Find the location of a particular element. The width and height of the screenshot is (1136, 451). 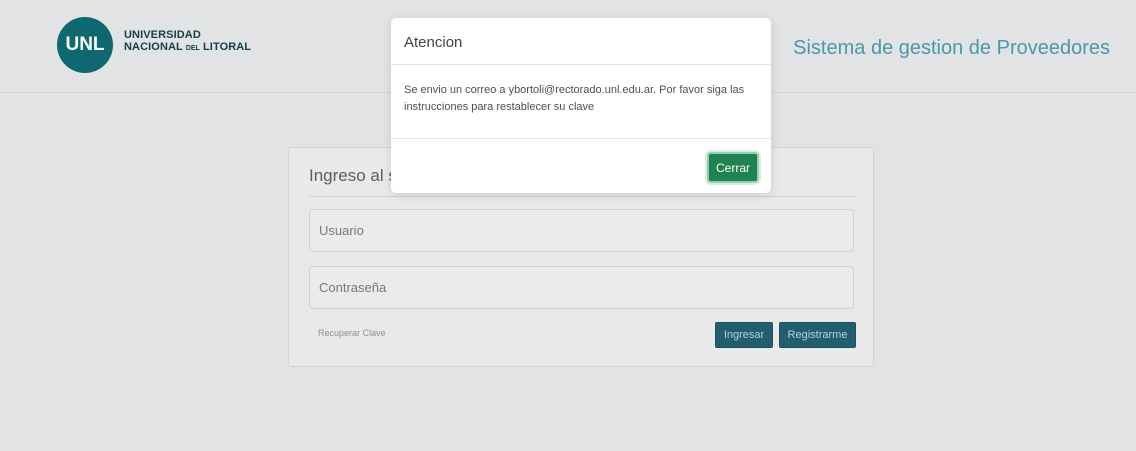

modal-title: Atencion is located at coordinates (433, 42).